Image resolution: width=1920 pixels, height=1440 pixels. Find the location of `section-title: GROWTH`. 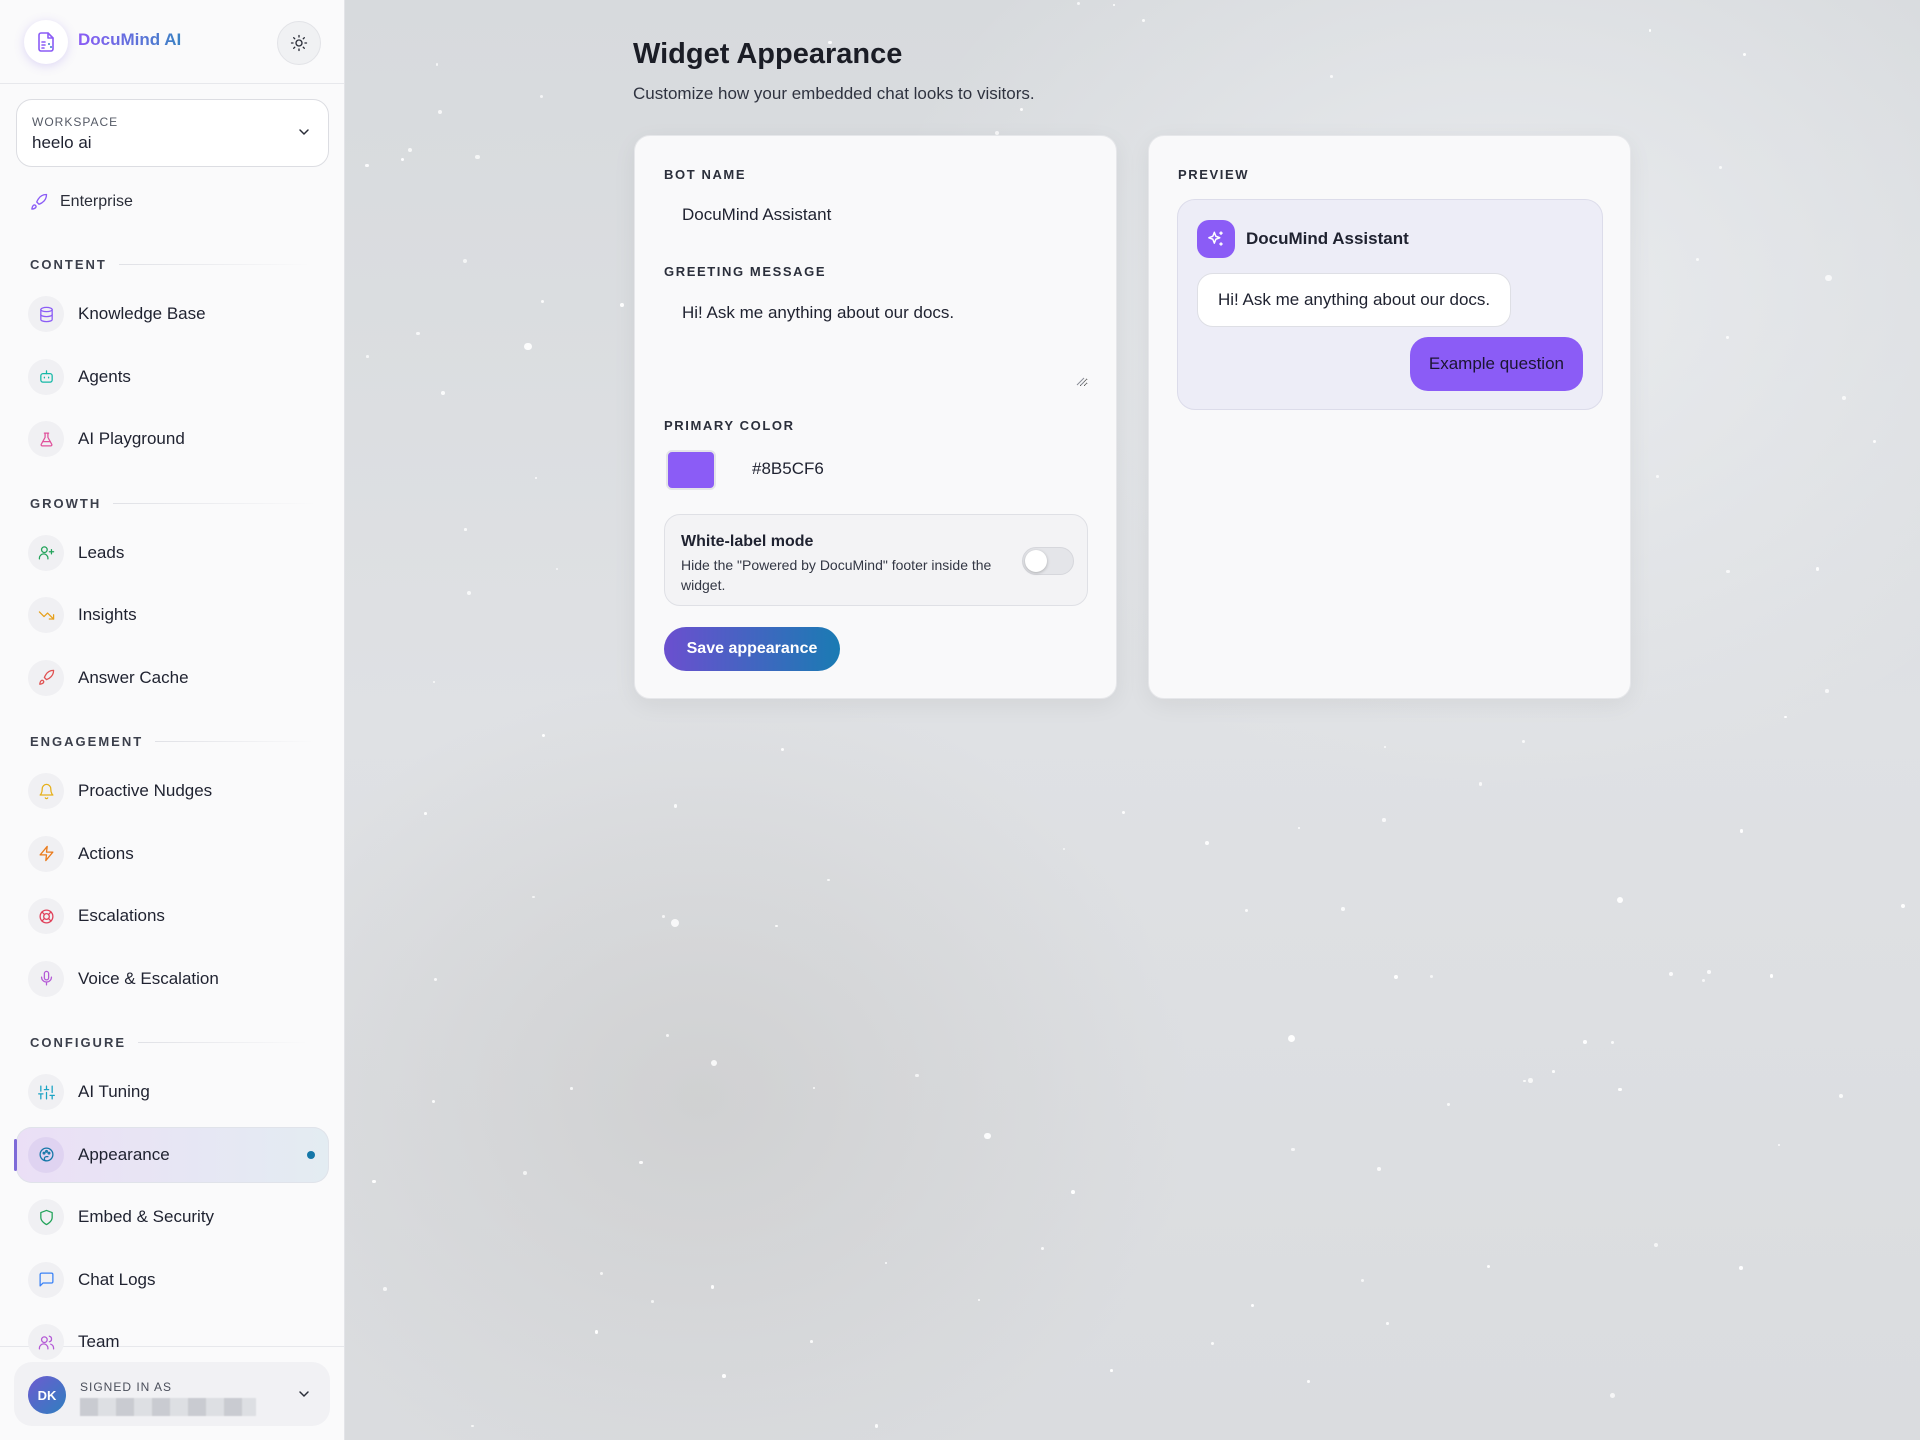

section-title: GROWTH is located at coordinates (66, 503).